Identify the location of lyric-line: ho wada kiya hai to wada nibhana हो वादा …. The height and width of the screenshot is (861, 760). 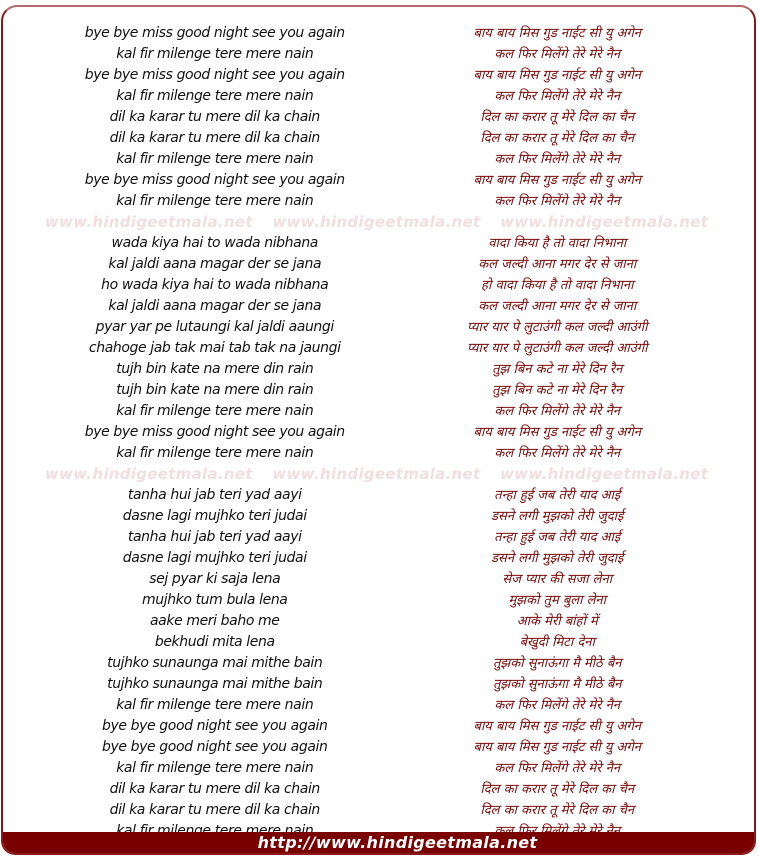
(378, 285).